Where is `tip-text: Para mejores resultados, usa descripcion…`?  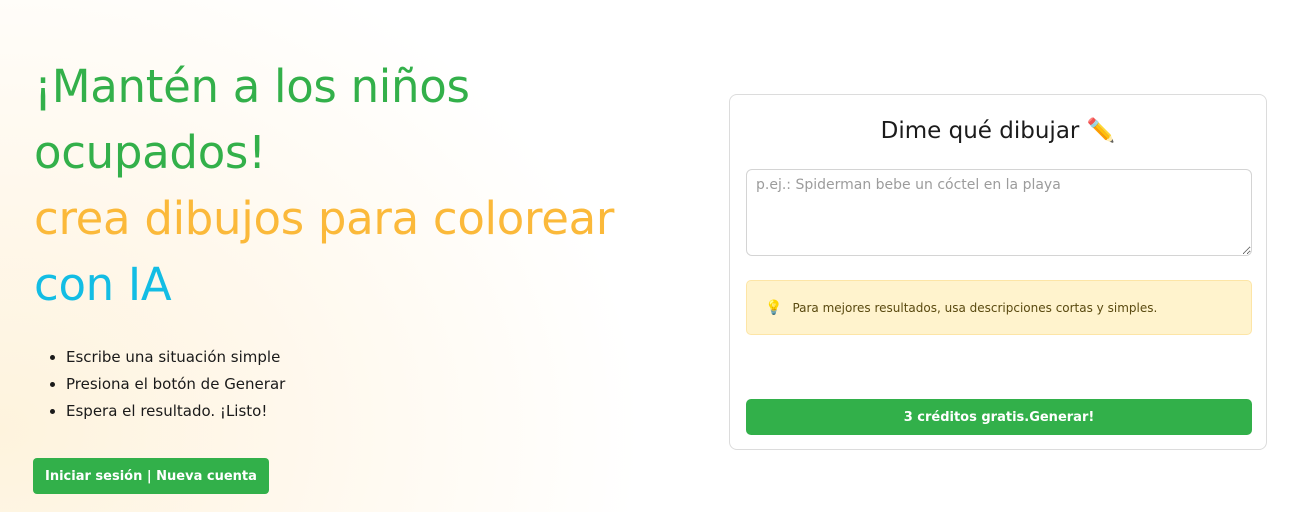
tip-text: Para mejores resultados, usa descripcion… is located at coordinates (975, 307).